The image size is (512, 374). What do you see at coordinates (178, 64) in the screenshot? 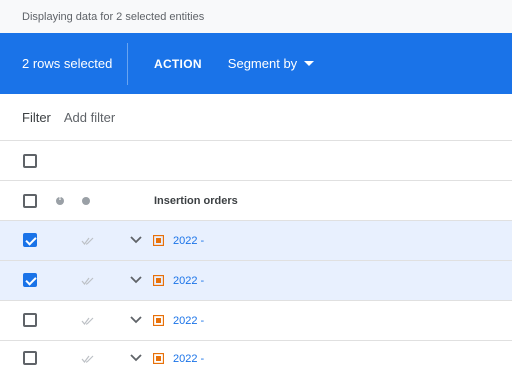
I see `action-button: ACTION` at bounding box center [178, 64].